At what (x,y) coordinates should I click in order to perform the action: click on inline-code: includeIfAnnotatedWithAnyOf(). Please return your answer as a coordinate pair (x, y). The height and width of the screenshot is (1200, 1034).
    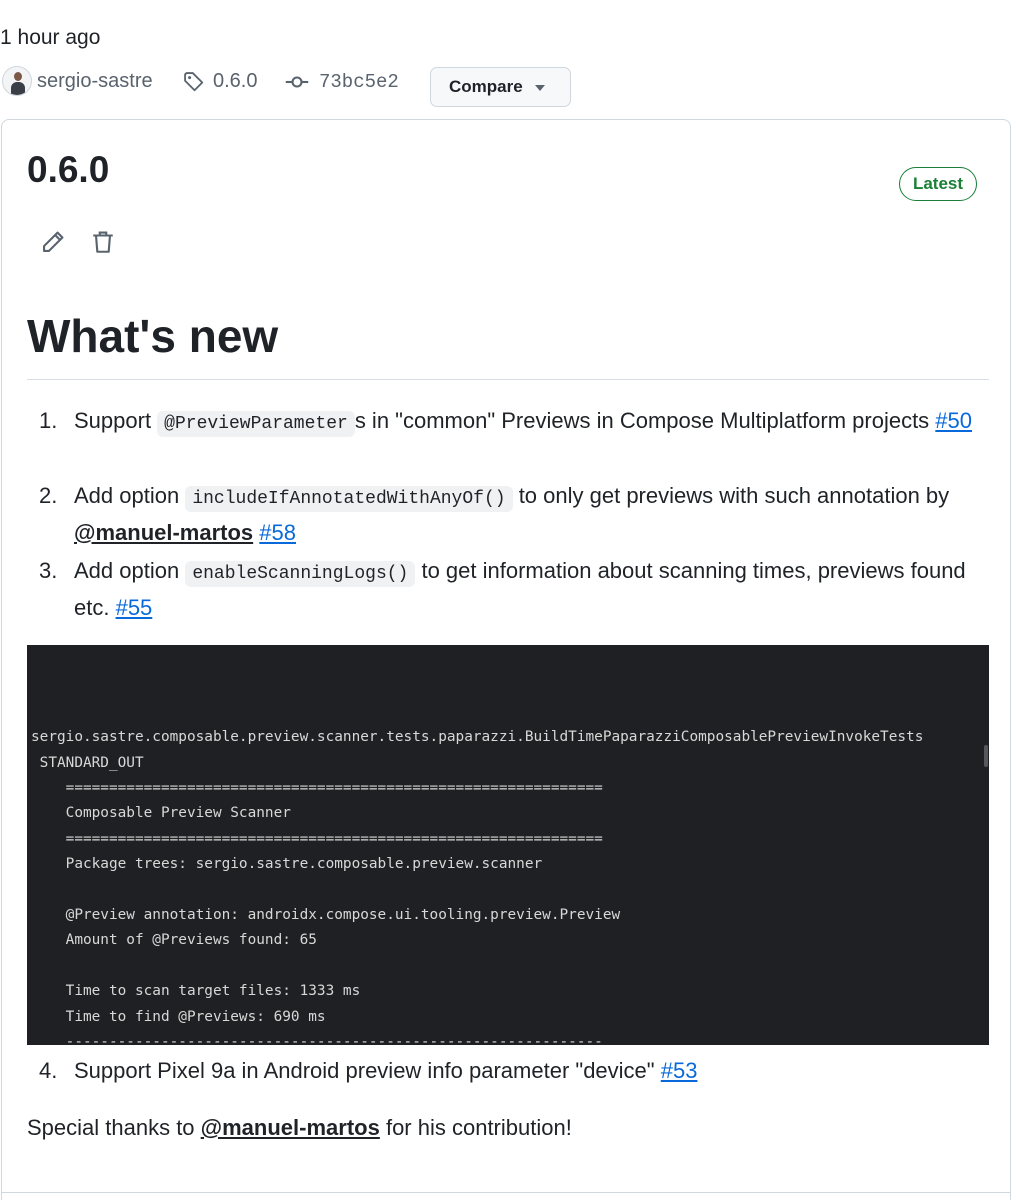
    Looking at the image, I should click on (349, 499).